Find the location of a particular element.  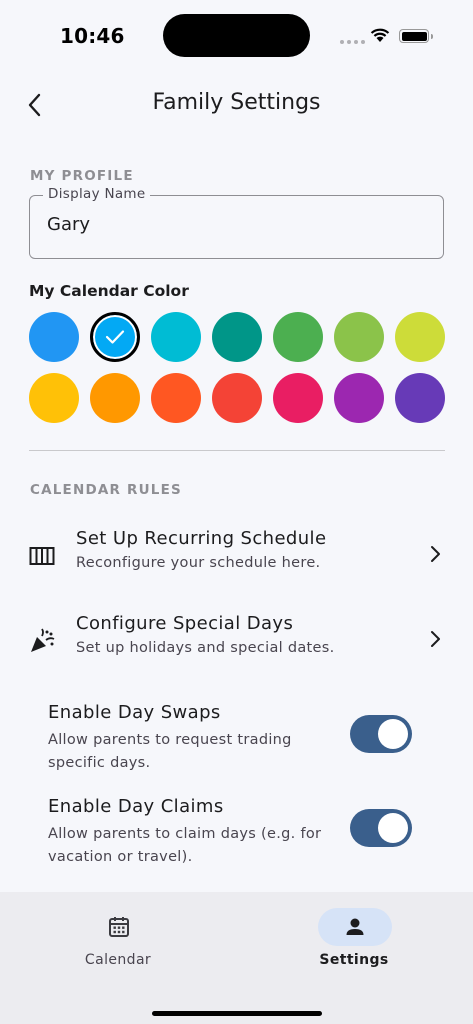

recurring-schedule-title: Set Up Recurring Schedule is located at coordinates (201, 538).